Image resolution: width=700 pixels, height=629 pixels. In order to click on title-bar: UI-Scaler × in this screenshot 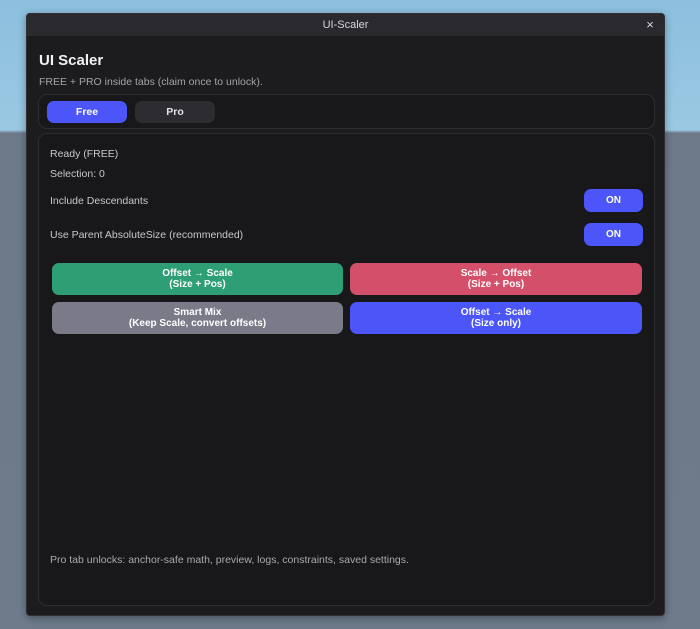, I will do `click(345, 25)`.